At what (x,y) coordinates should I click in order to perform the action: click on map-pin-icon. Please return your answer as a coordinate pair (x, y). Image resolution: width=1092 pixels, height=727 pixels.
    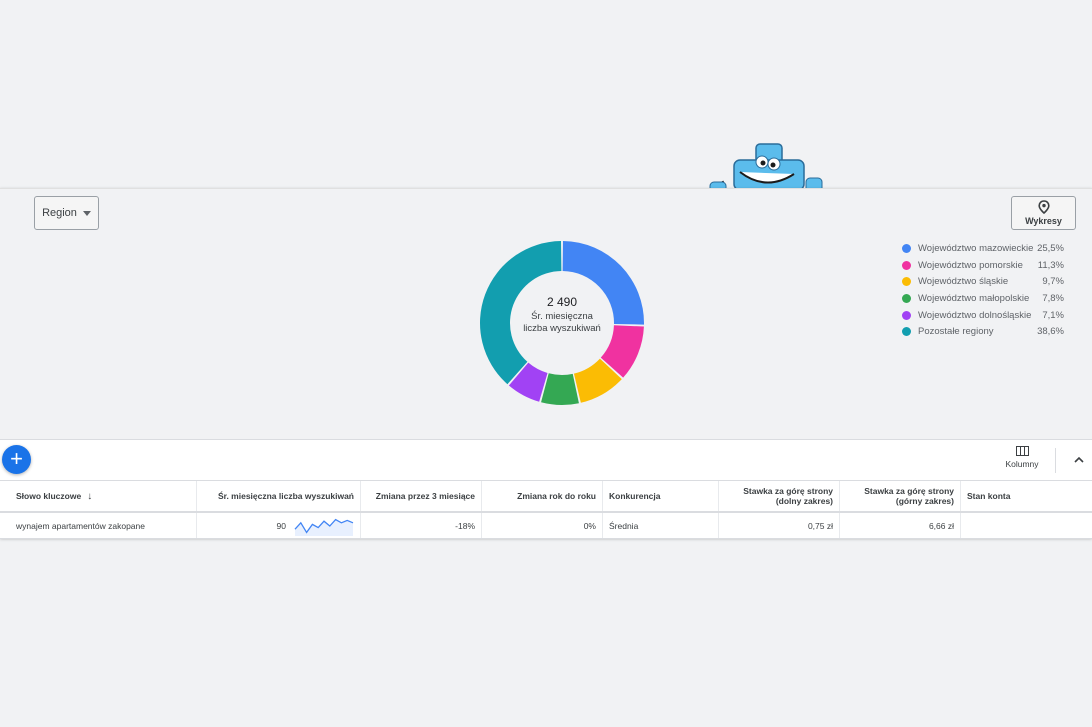
    Looking at the image, I should click on (1043, 207).